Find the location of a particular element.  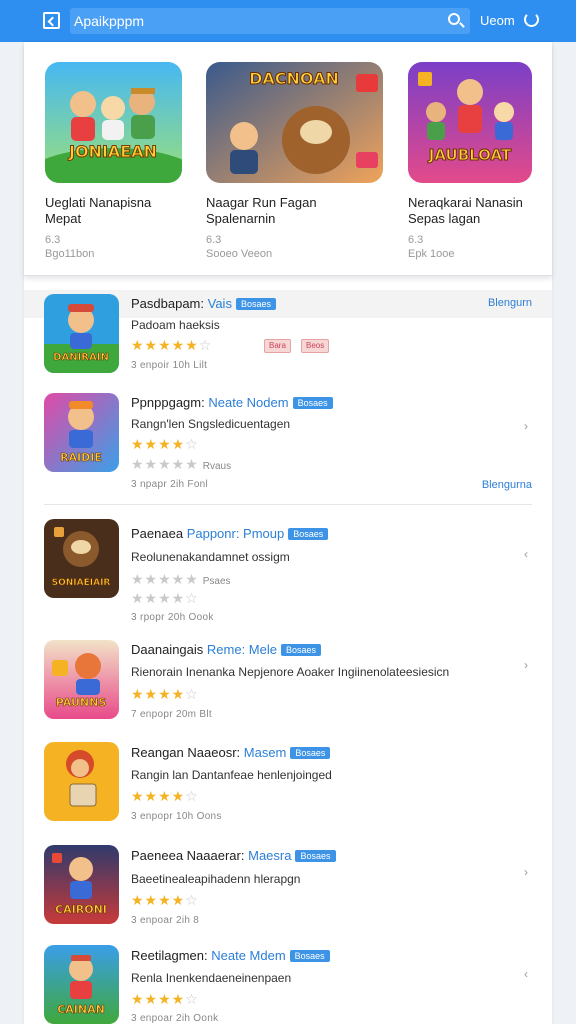

star-rating: ★★★★★ Psaes is located at coordinates (181, 579).